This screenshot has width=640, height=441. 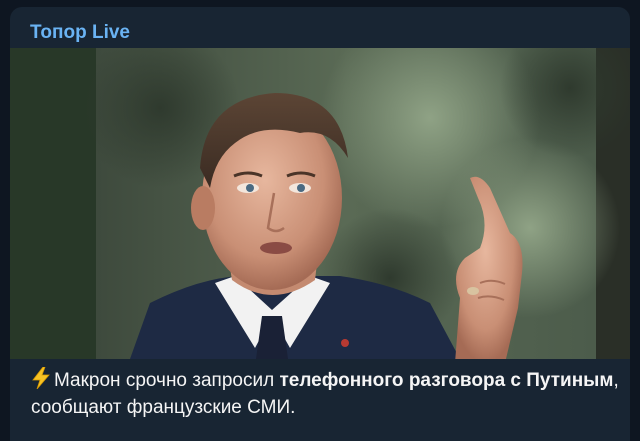 What do you see at coordinates (80, 33) in the screenshot?
I see `channel-name: Топор Live` at bounding box center [80, 33].